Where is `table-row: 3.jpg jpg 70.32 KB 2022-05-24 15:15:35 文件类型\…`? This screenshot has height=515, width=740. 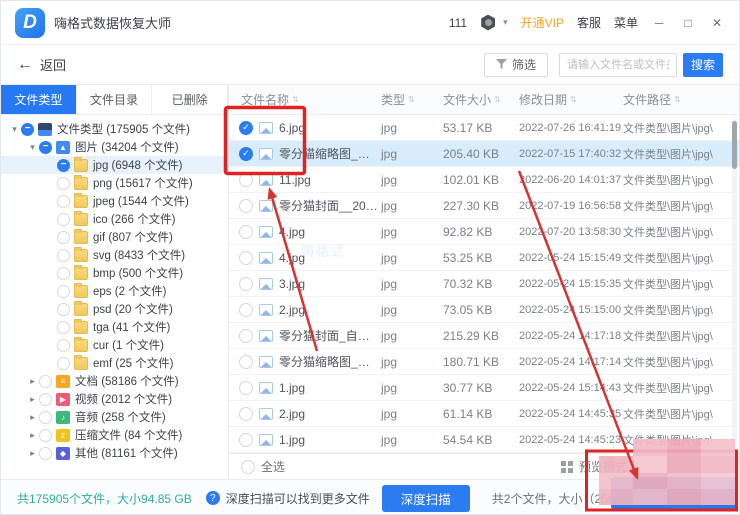
table-row: 3.jpg jpg 70.32 KB 2022-05-24 15:15:35 文件类型\… is located at coordinates (484, 284).